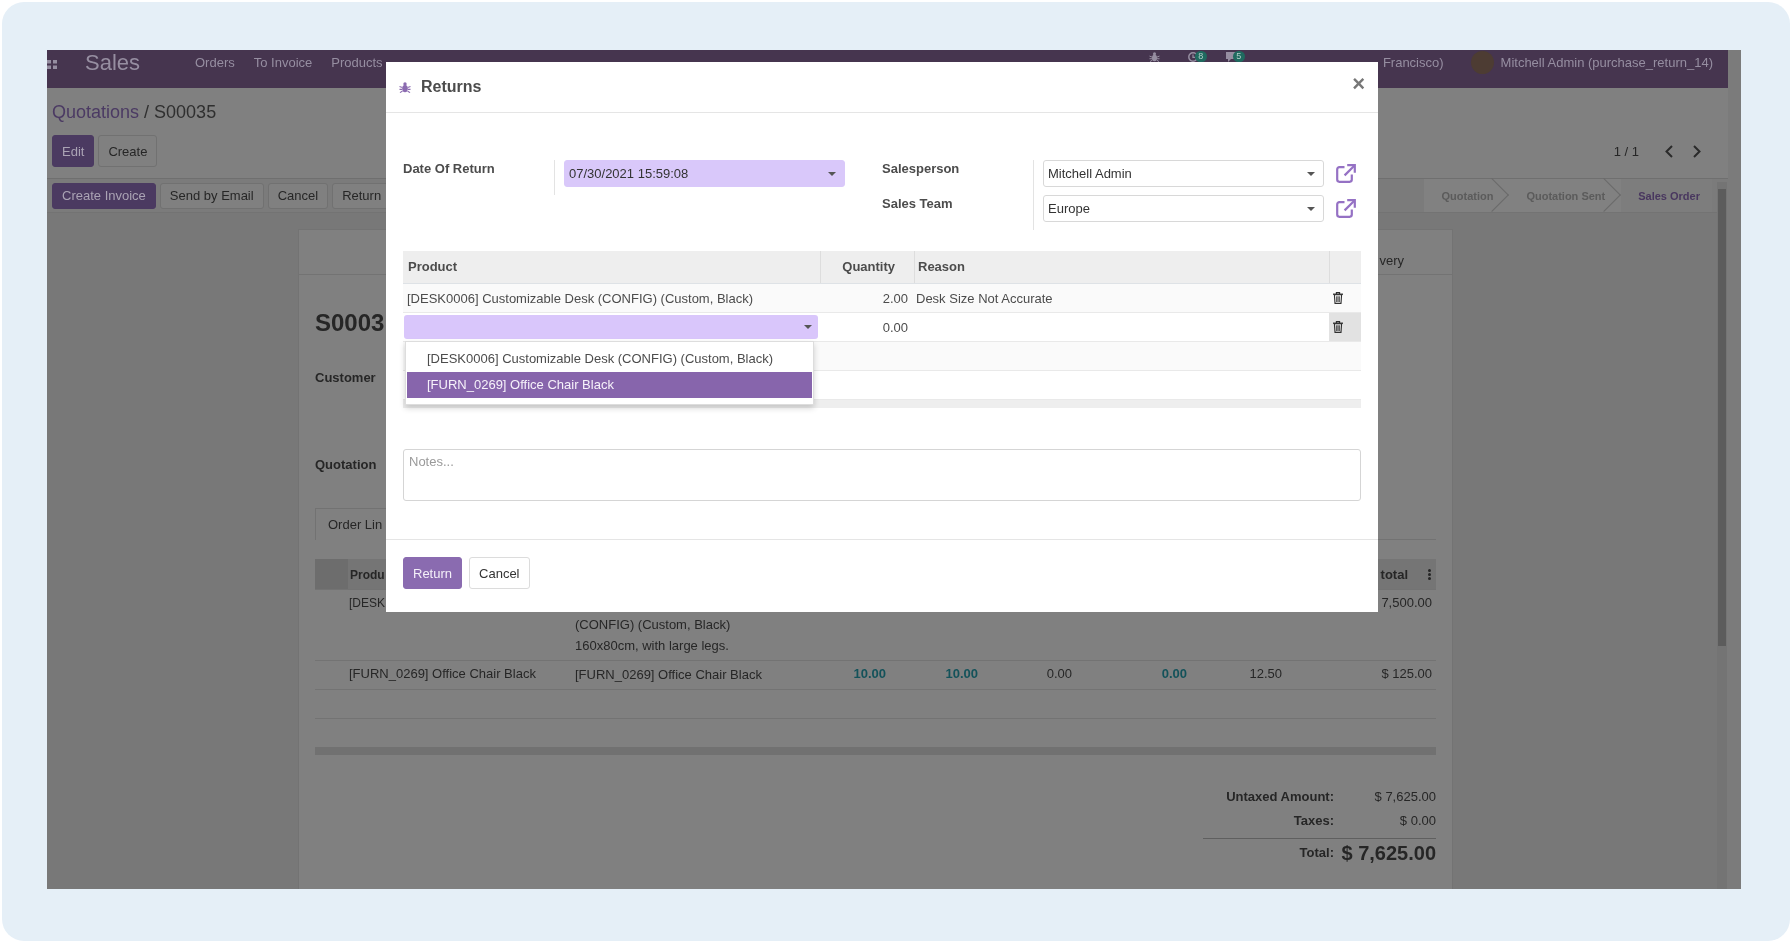  Describe the element at coordinates (357, 63) in the screenshot. I see `menu-item: Products` at that location.